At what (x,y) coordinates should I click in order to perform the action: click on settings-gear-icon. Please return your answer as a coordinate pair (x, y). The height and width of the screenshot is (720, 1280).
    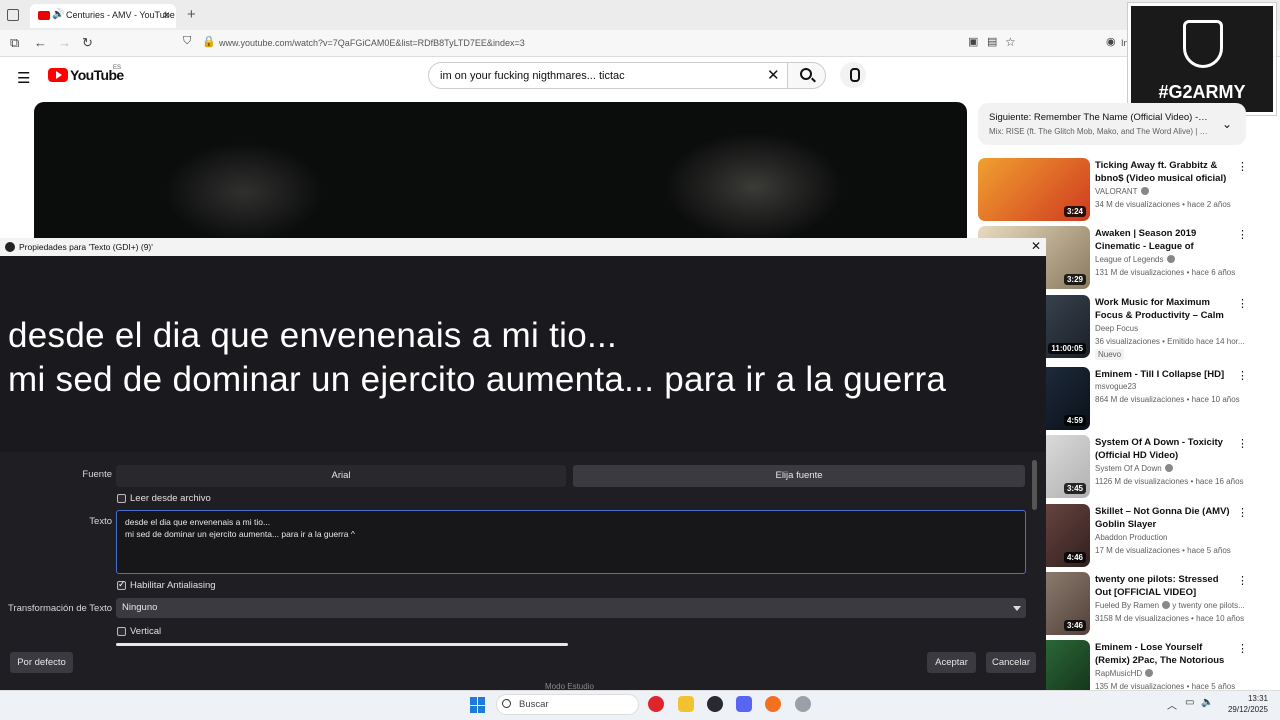
    Looking at the image, I should click on (803, 704).